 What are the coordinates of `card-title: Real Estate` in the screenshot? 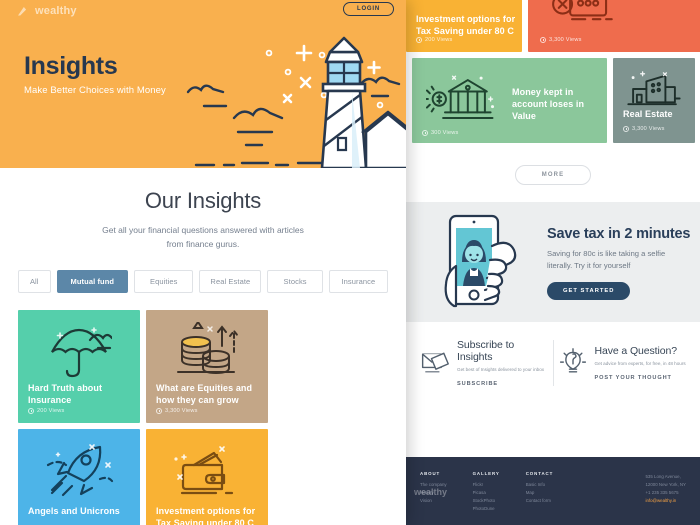 It's located at (648, 114).